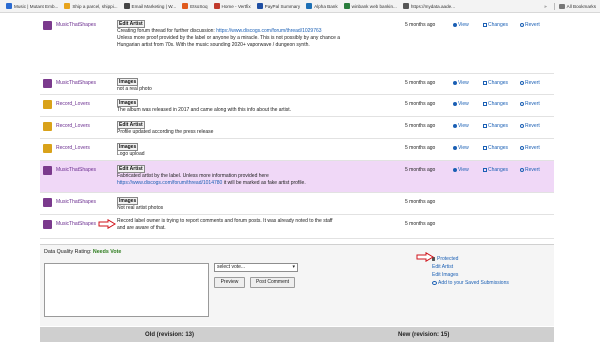  I want to click on bookmark-item: EtsoSoq, so click(194, 6).